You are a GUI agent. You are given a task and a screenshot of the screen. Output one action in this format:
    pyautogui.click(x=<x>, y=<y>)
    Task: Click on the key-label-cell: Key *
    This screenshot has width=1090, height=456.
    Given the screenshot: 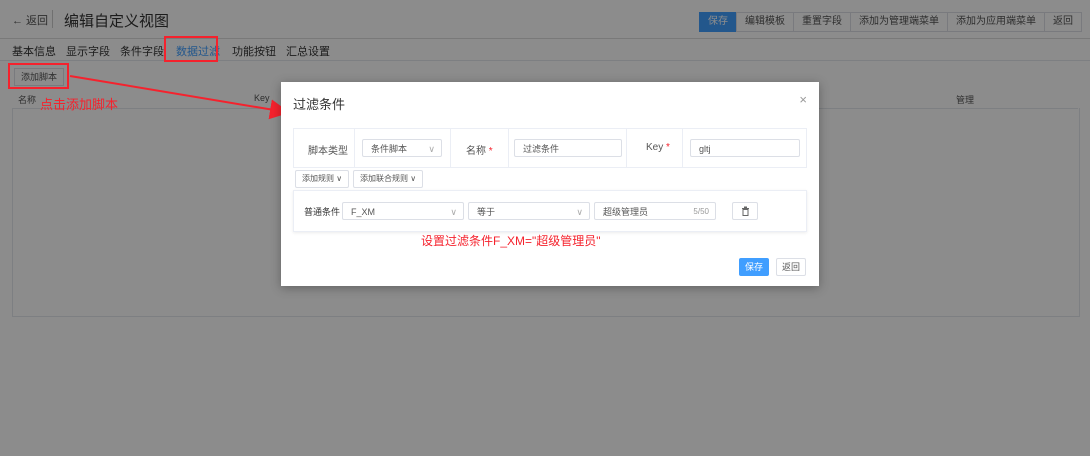 What is the action you would take?
    pyautogui.click(x=654, y=148)
    